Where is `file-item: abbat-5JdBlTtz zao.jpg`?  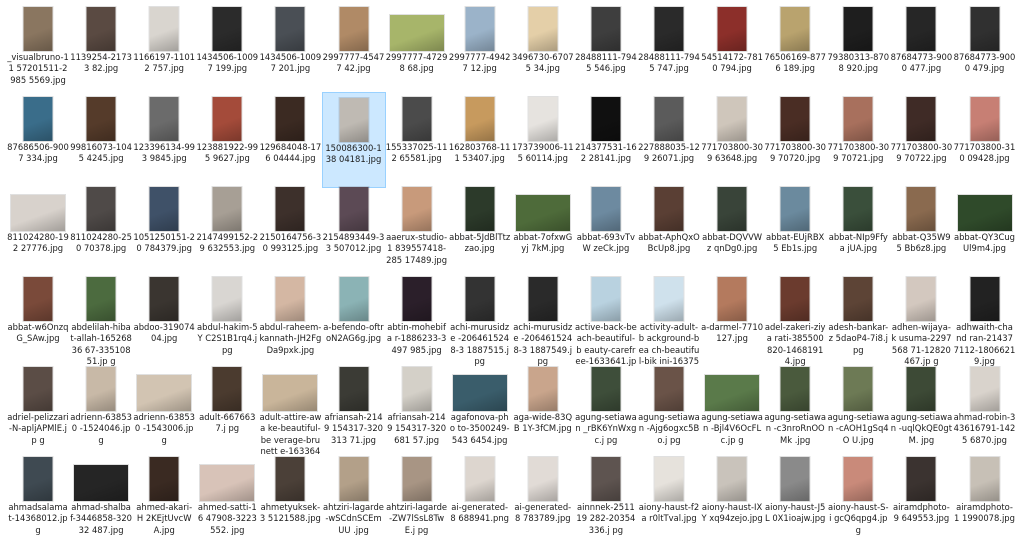 file-item: abbat-5JdBlTtz zao.jpg is located at coordinates (480, 230).